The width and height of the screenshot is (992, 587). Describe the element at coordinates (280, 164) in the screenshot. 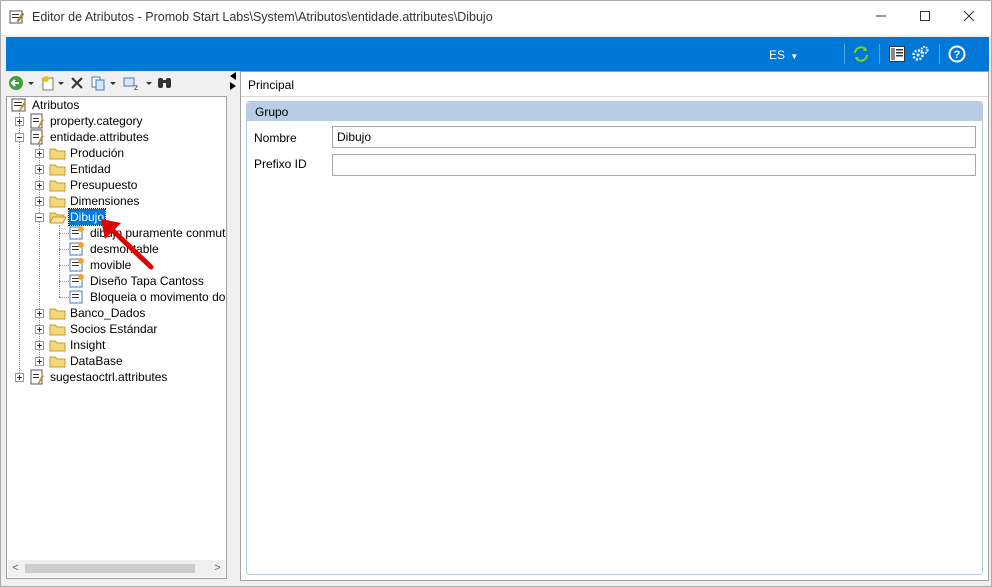

I see `prefijo-label: Prefixo ID` at that location.